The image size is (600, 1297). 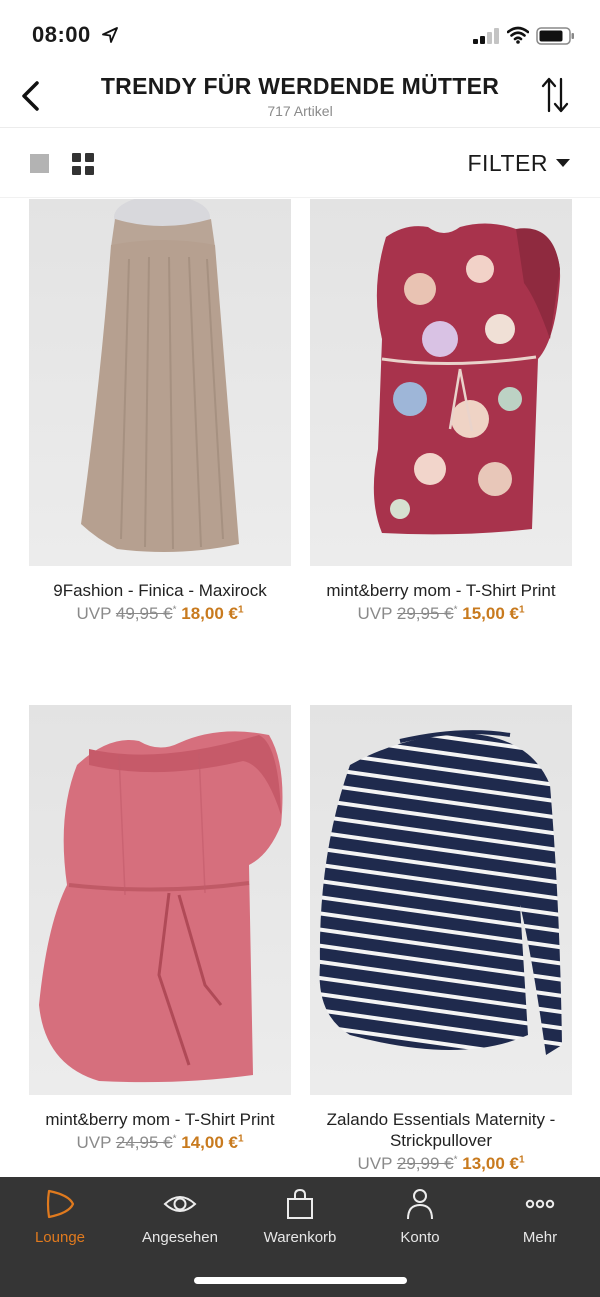 I want to click on nav-item-lounge: Lounge, so click(x=60, y=1222).